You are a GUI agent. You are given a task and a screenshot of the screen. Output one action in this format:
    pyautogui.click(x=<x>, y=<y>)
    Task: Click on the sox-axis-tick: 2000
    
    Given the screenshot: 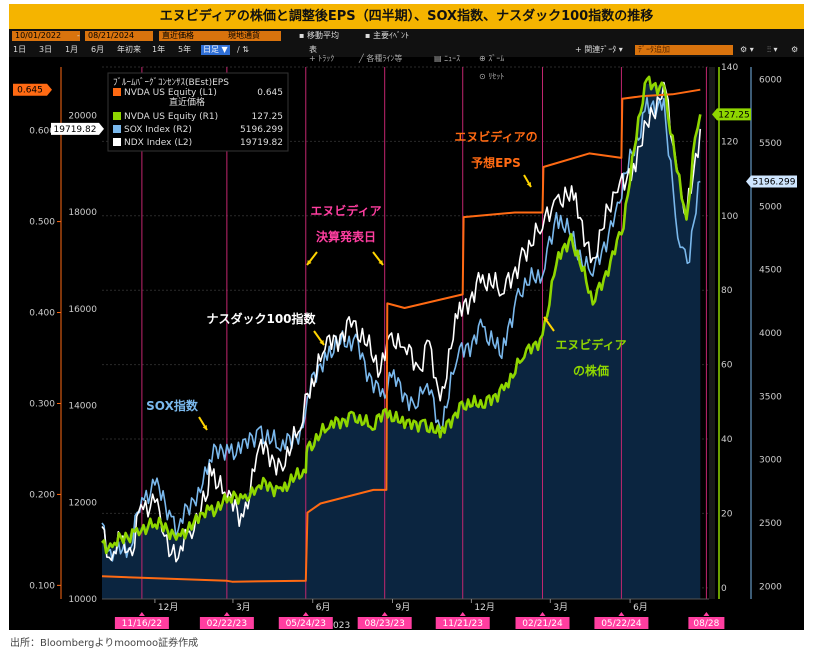 What is the action you would take?
    pyautogui.click(x=770, y=587)
    